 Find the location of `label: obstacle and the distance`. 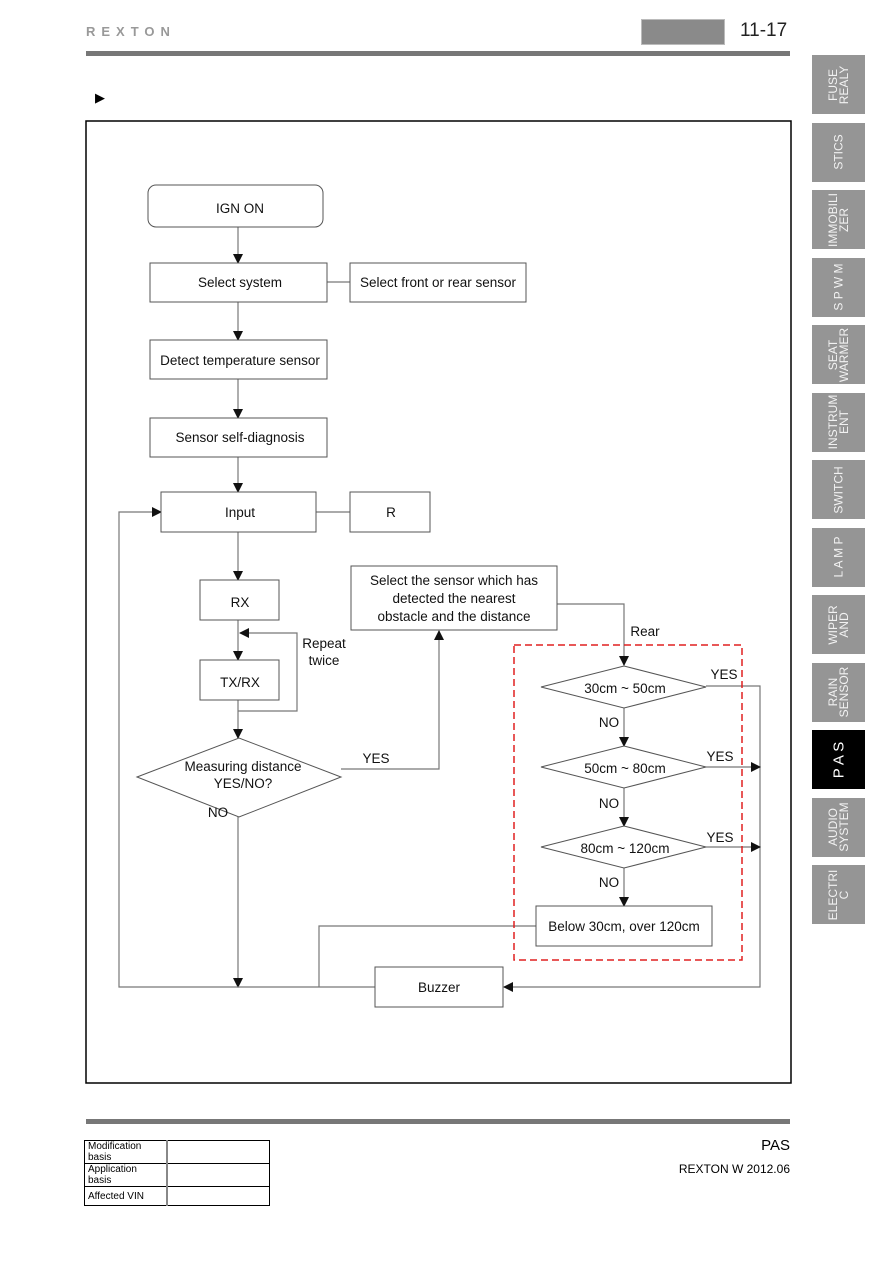

label: obstacle and the distance is located at coordinates (453, 616).